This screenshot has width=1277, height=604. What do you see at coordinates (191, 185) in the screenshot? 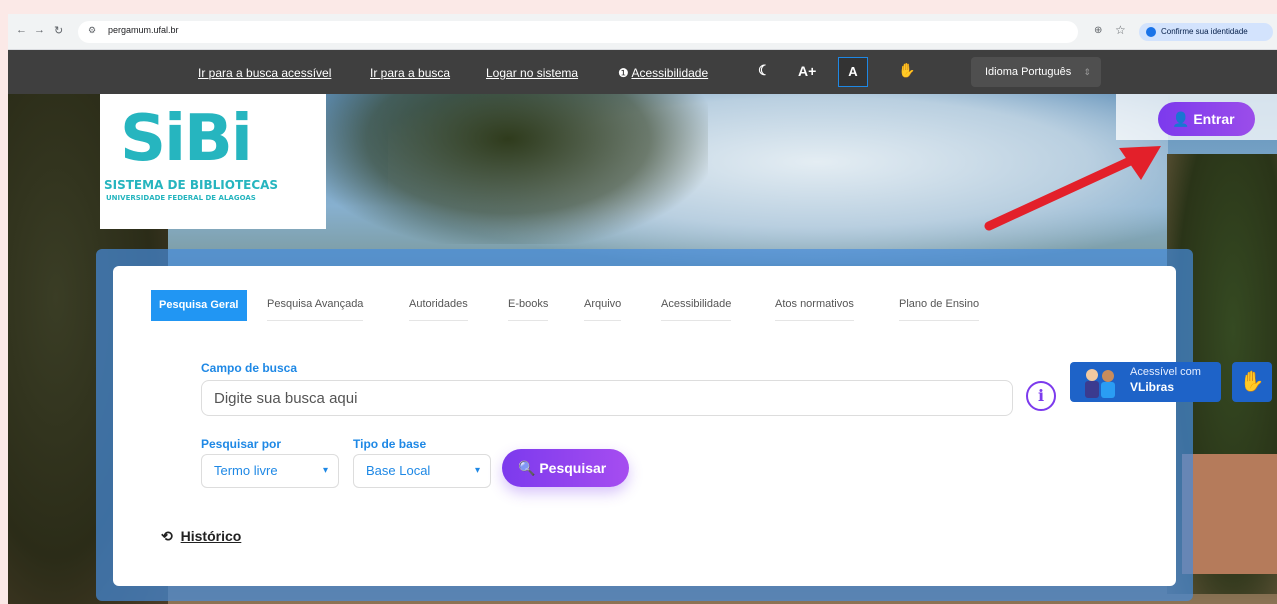
I see `logo-line1: SISTEMA DE BIBLIOTECAS` at bounding box center [191, 185].